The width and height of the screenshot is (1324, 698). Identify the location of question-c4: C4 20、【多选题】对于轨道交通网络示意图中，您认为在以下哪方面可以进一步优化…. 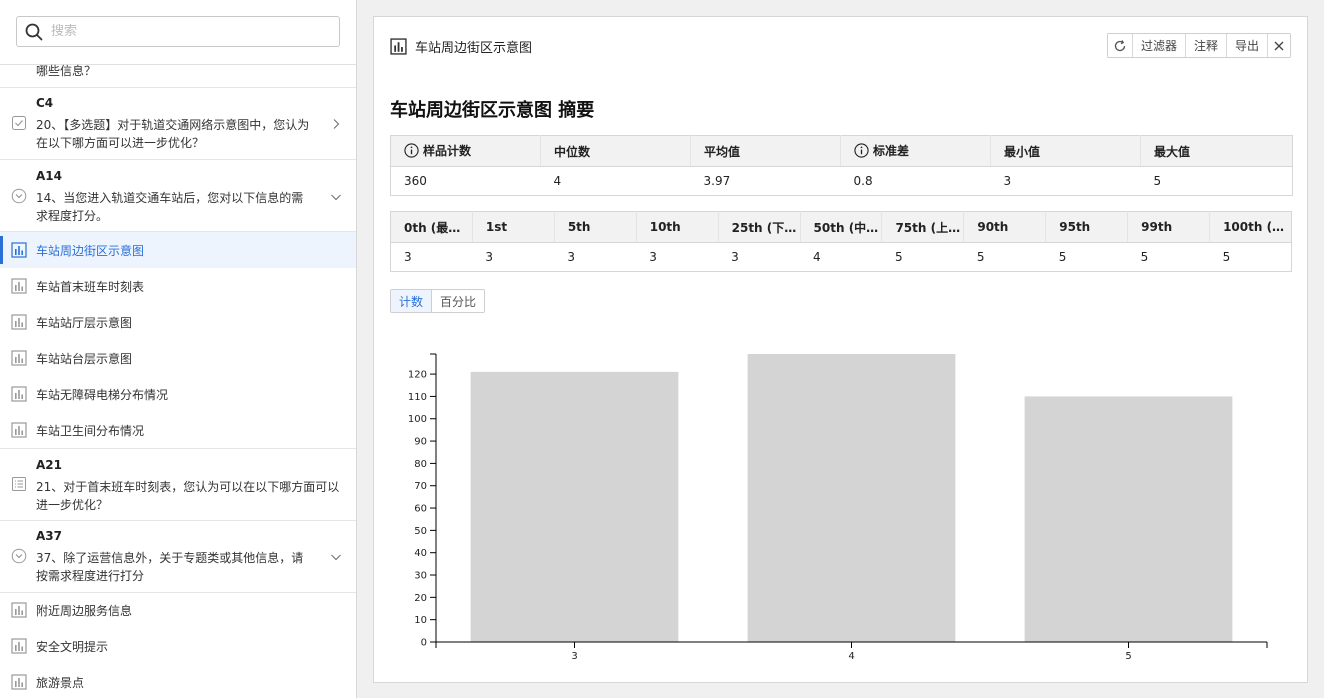
(178, 124).